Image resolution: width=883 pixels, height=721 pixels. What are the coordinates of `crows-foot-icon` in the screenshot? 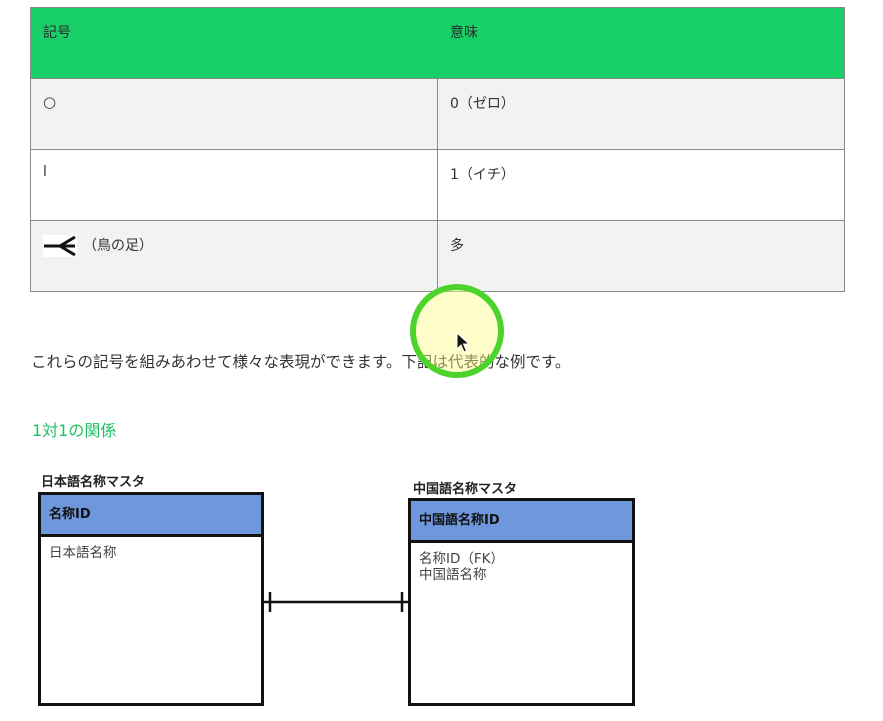 It's located at (60, 246).